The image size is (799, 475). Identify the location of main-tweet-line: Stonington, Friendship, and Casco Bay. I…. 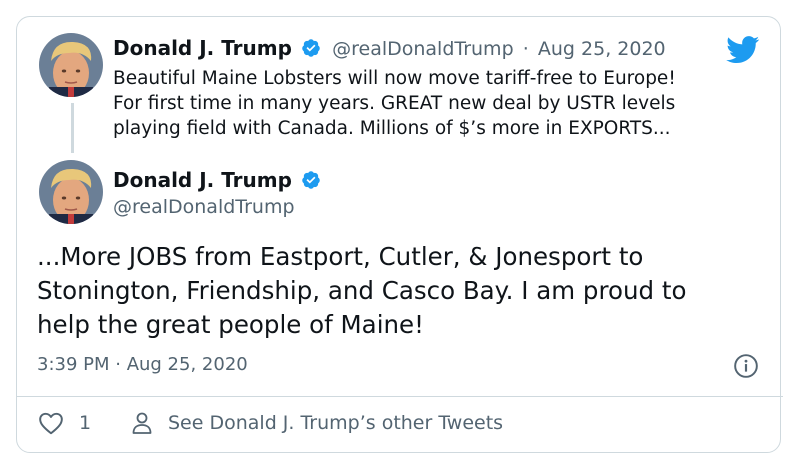
(362, 290).